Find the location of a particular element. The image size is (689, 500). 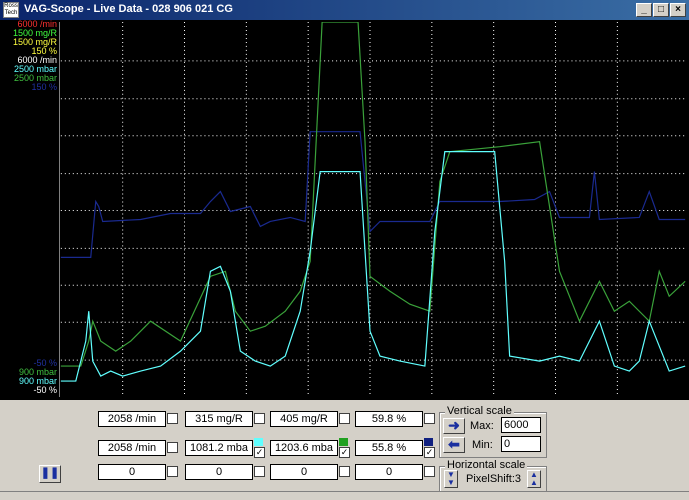

pixel-shift-increase-button: ▲ ▲ is located at coordinates (534, 479).